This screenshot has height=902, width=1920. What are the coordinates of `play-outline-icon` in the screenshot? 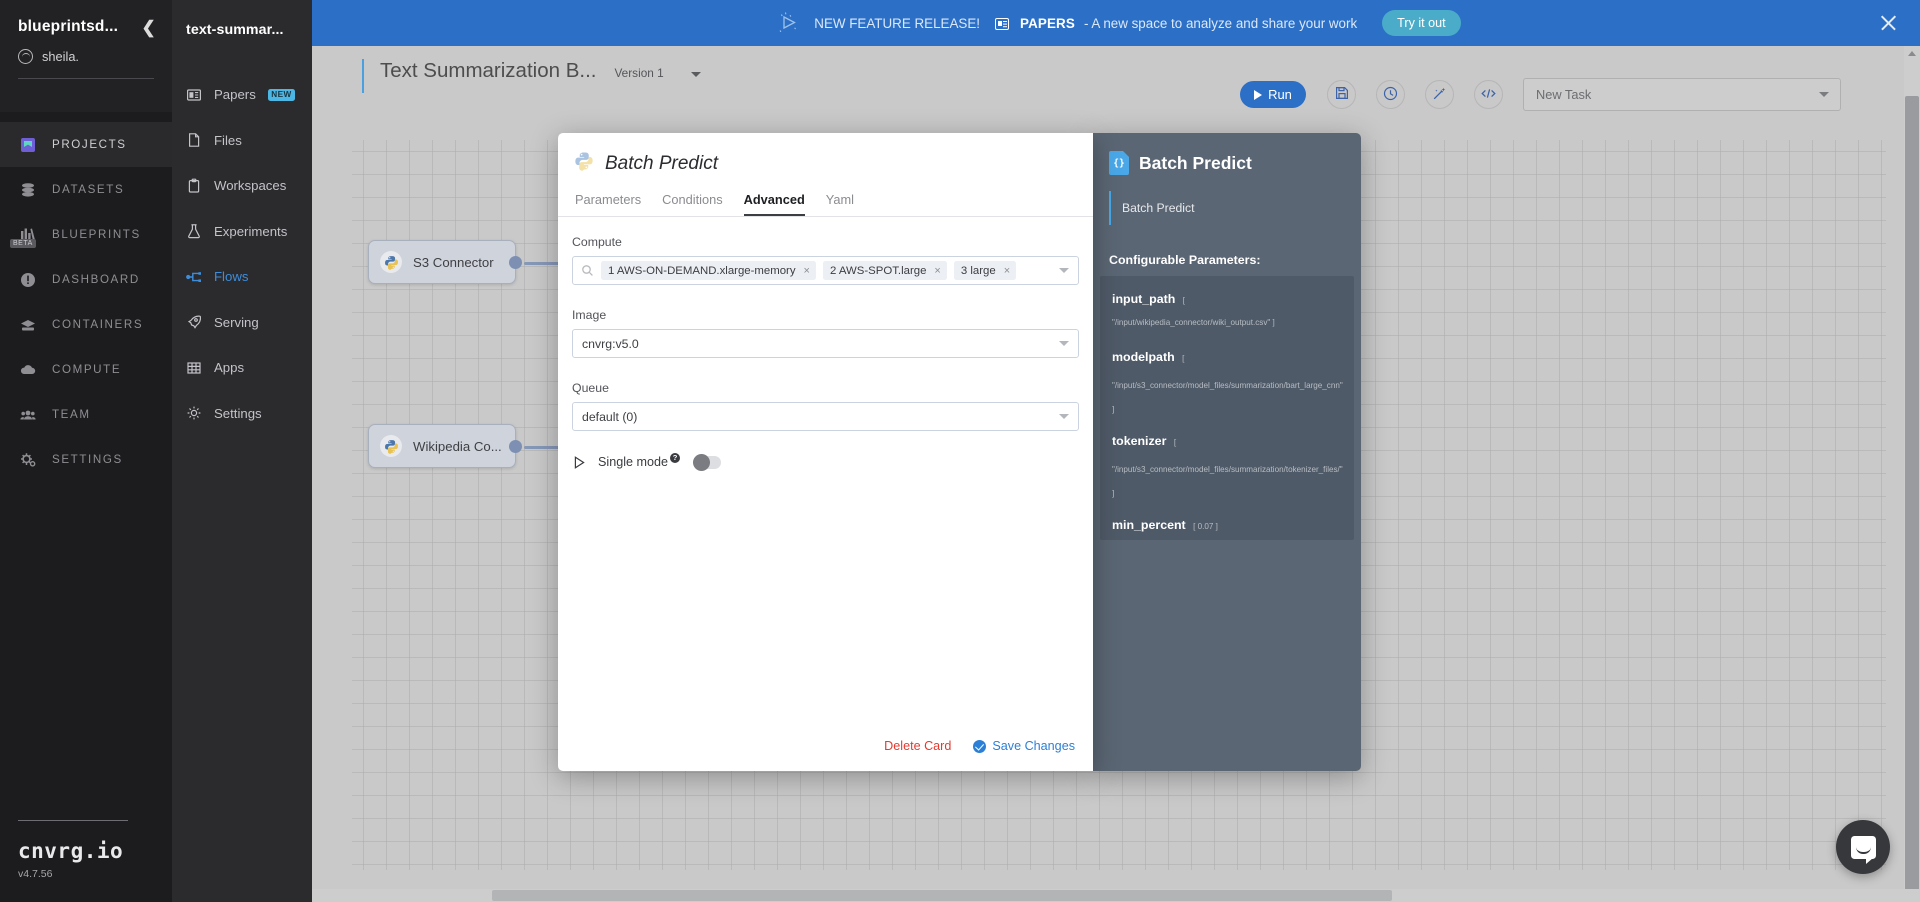 It's located at (579, 462).